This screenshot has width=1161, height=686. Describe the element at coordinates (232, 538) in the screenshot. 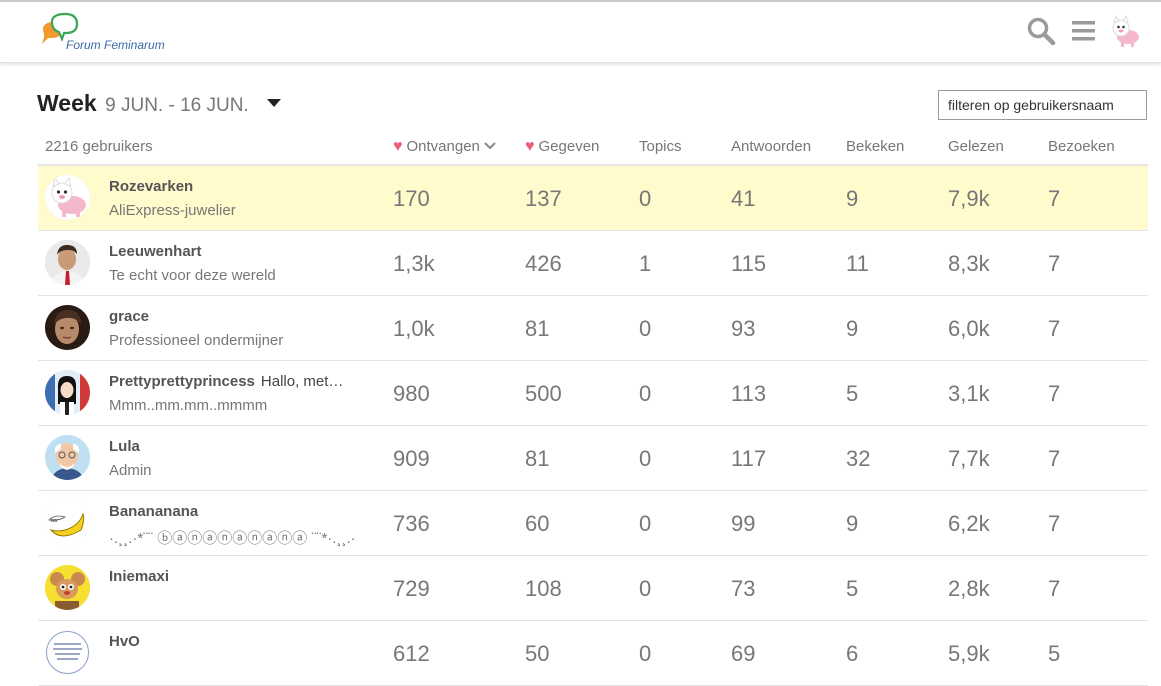

I see `user-title: ·.¸¸.·*¨¨ ⓑⓐⓝⓐⓝⓐⓝⓐⓝⓐ ¨¨*·.¸¸.·` at that location.